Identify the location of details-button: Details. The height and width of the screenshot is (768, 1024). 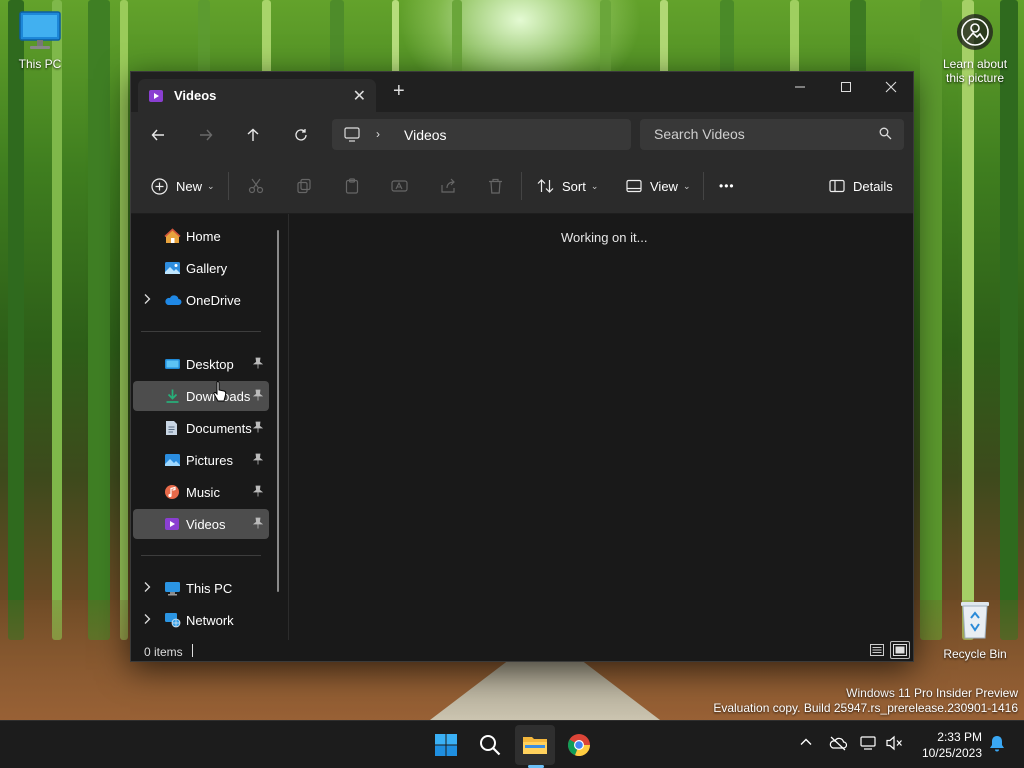
(861, 186).